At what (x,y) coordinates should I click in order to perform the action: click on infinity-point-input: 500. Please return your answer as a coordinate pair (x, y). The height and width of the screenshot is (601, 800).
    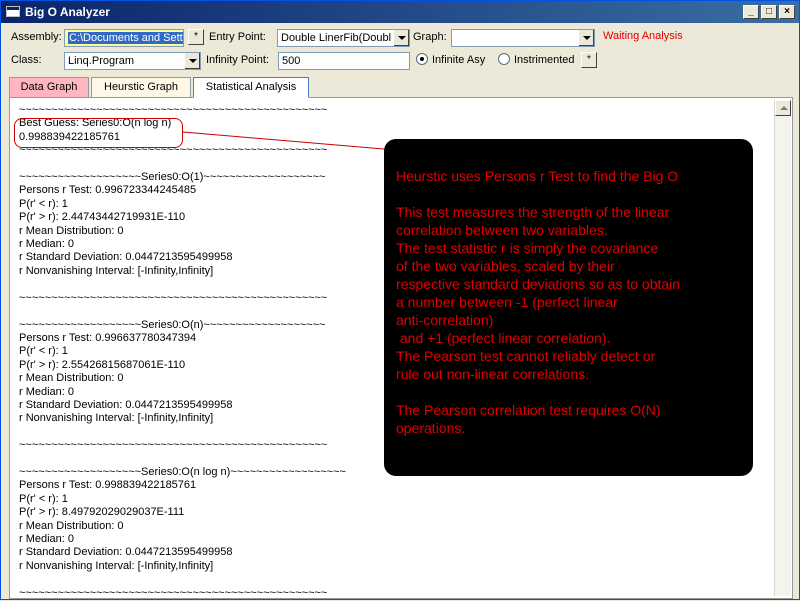
    Looking at the image, I should click on (344, 61).